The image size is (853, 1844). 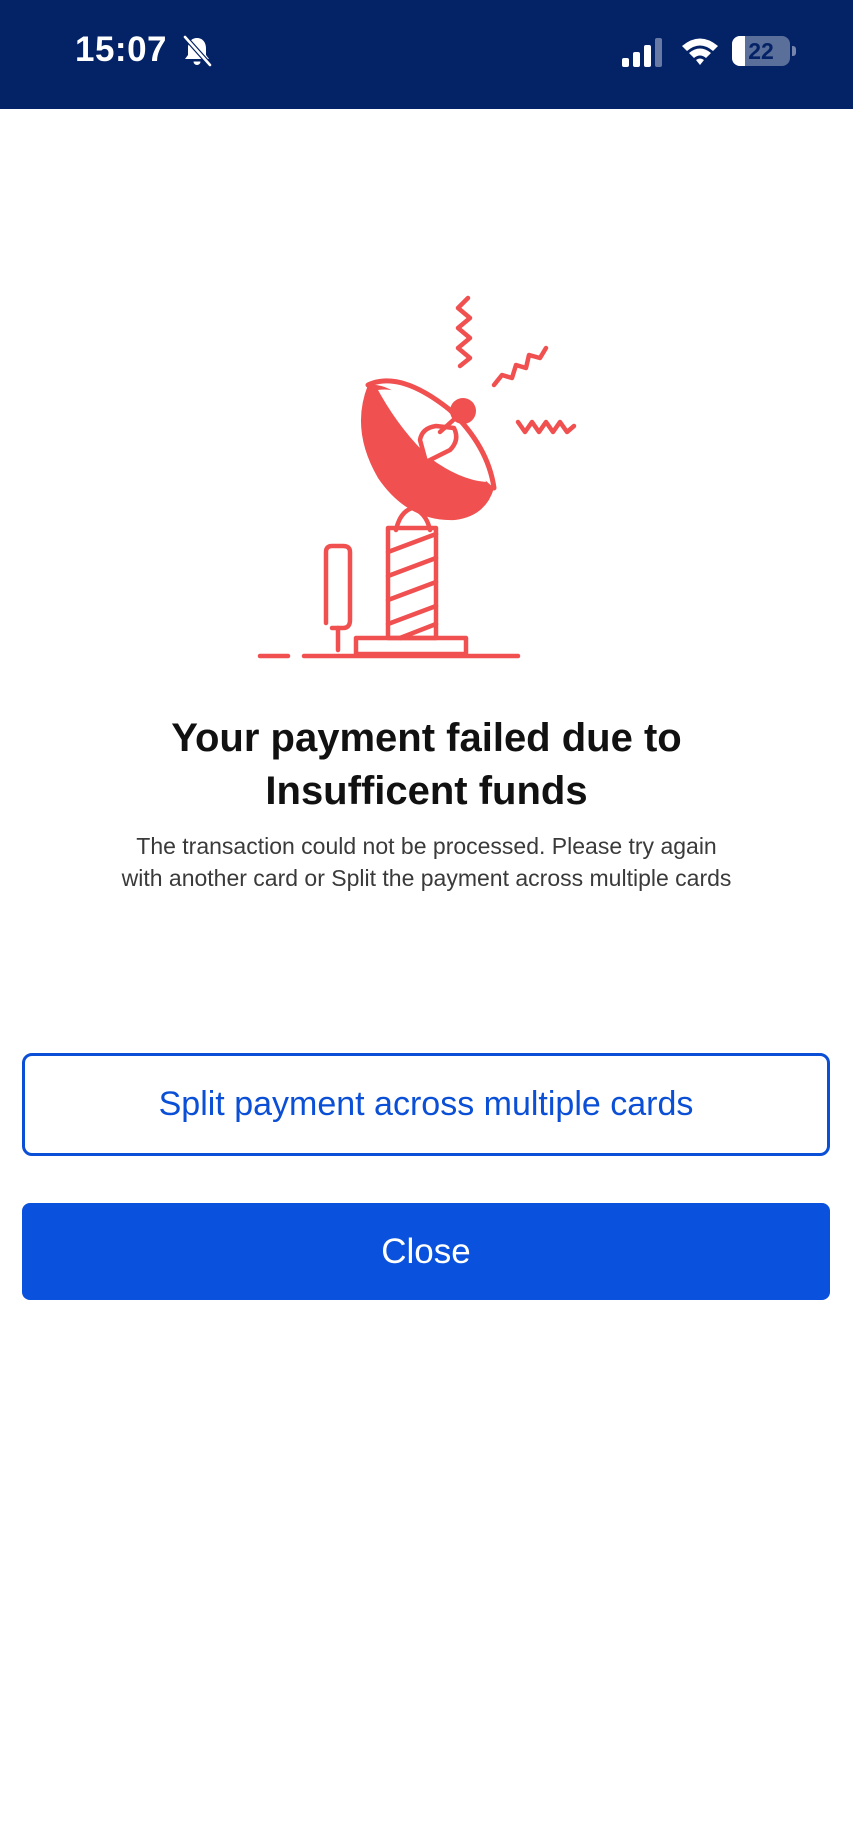 What do you see at coordinates (426, 791) in the screenshot?
I see `title-line-2: Insufficent funds` at bounding box center [426, 791].